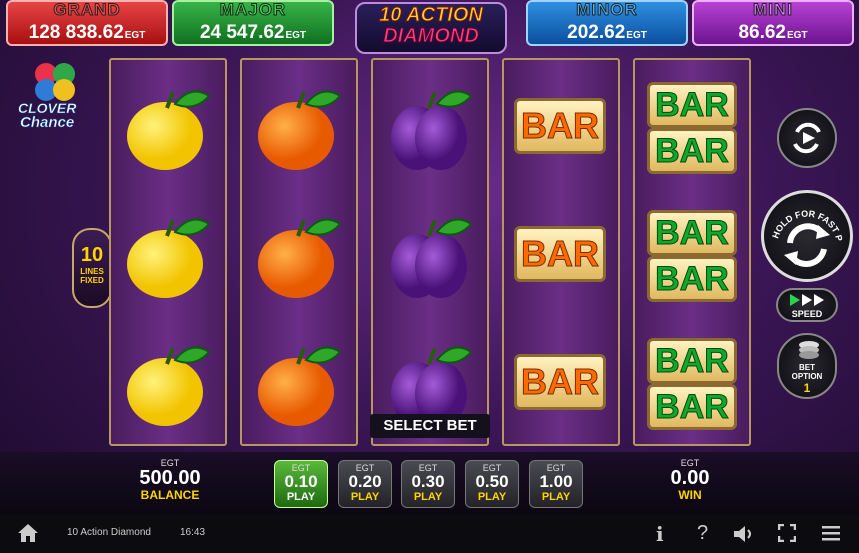 This screenshot has width=859, height=553. I want to click on spin-icon: HOLD FOR FAST PLAY, so click(802, 226).